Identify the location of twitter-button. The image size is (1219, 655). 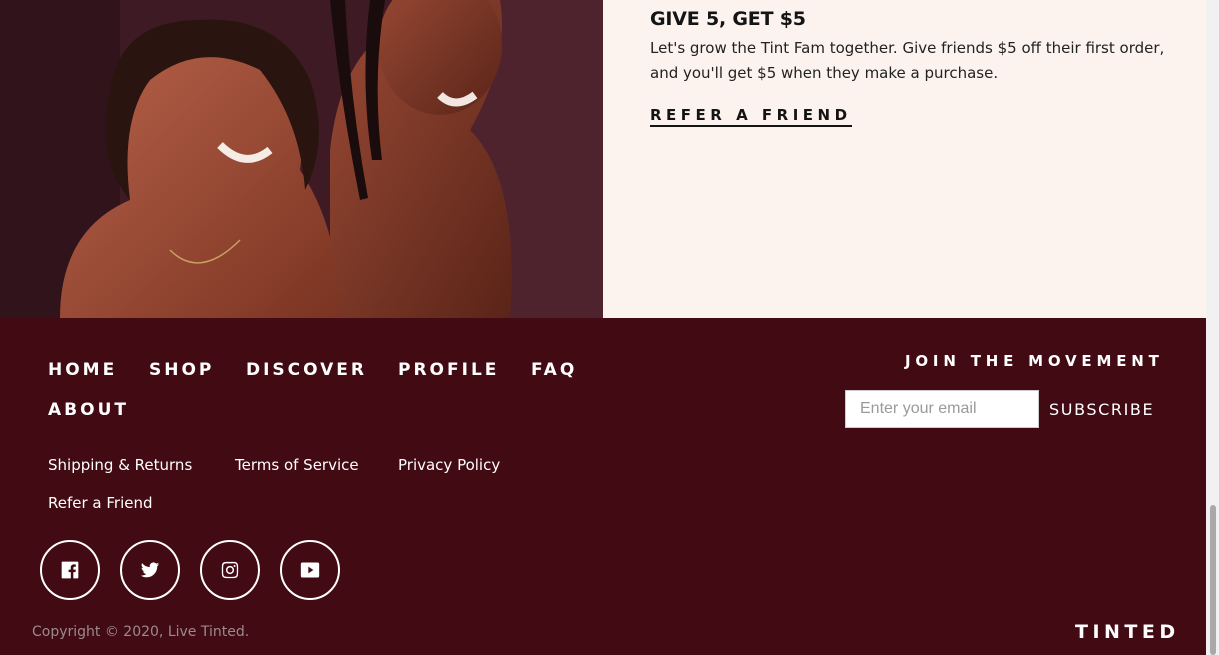
(150, 570).